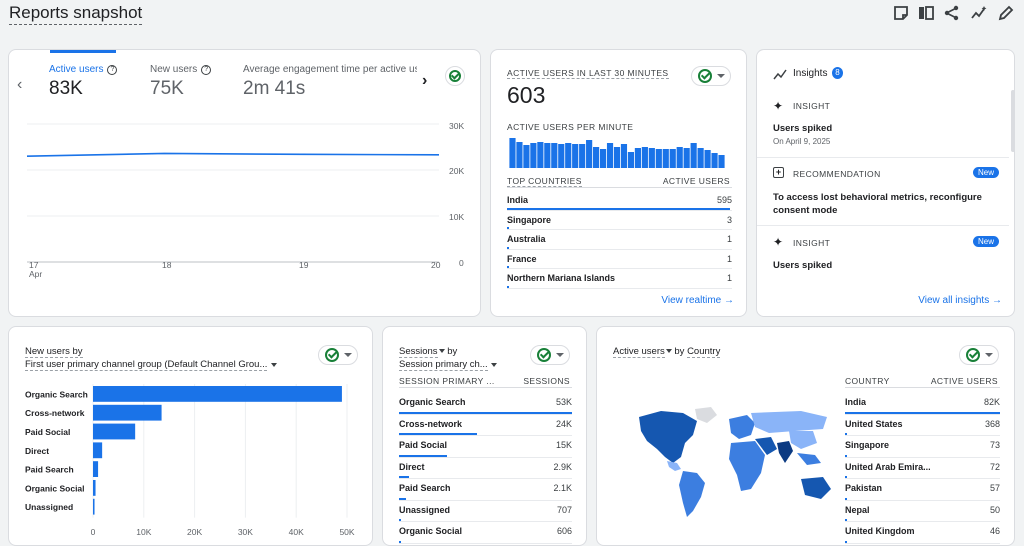  What do you see at coordinates (922, 490) in the screenshot?
I see `table-row: Pakistan 57` at bounding box center [922, 490].